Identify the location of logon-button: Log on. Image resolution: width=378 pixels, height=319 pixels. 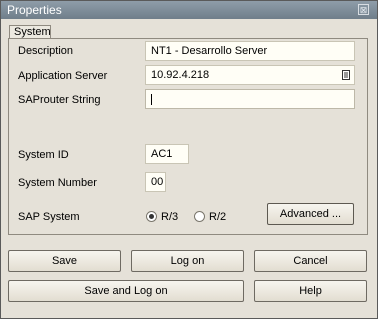
(187, 261).